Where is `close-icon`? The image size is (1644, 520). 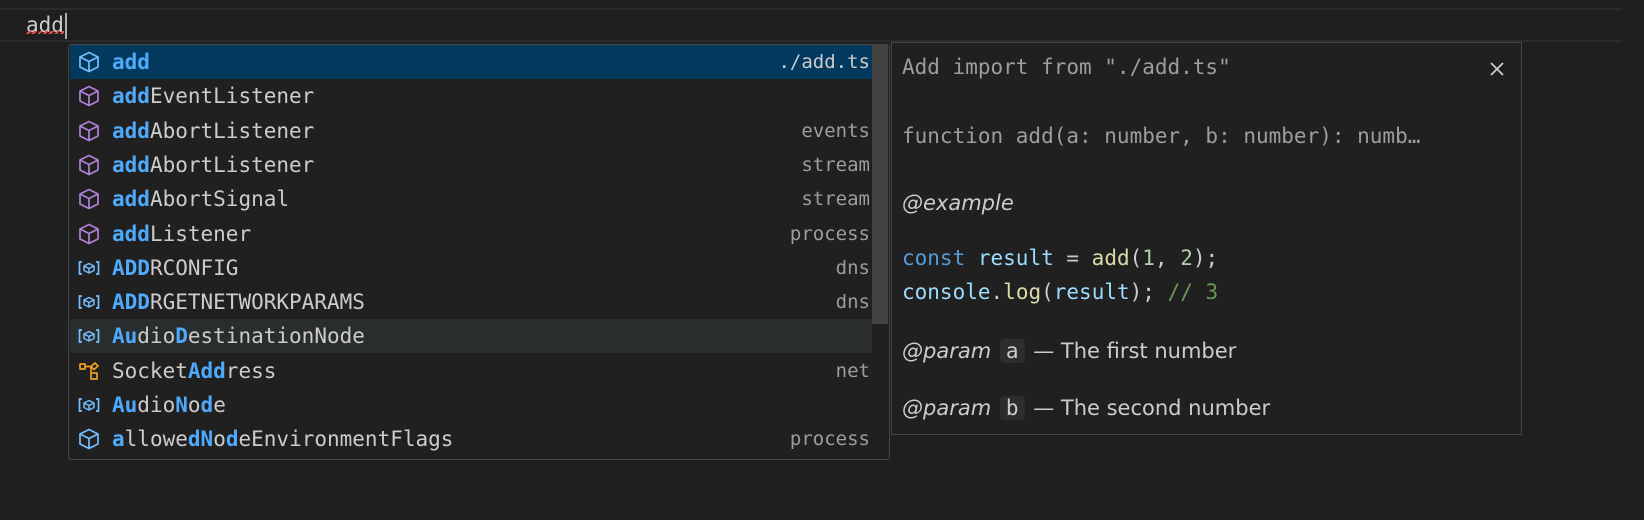 close-icon is located at coordinates (1497, 69).